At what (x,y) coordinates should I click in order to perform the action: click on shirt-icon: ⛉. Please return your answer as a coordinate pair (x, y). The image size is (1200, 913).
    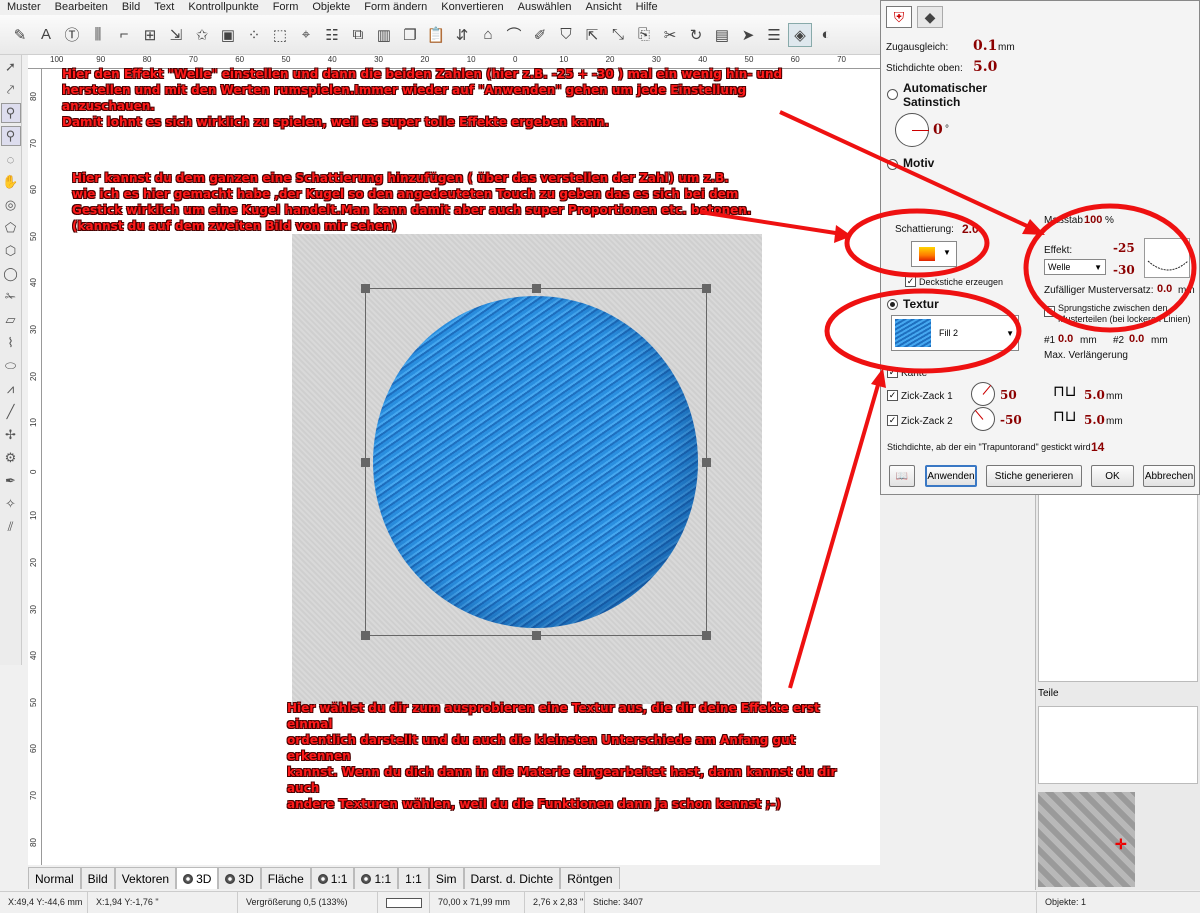
    Looking at the image, I should click on (566, 35).